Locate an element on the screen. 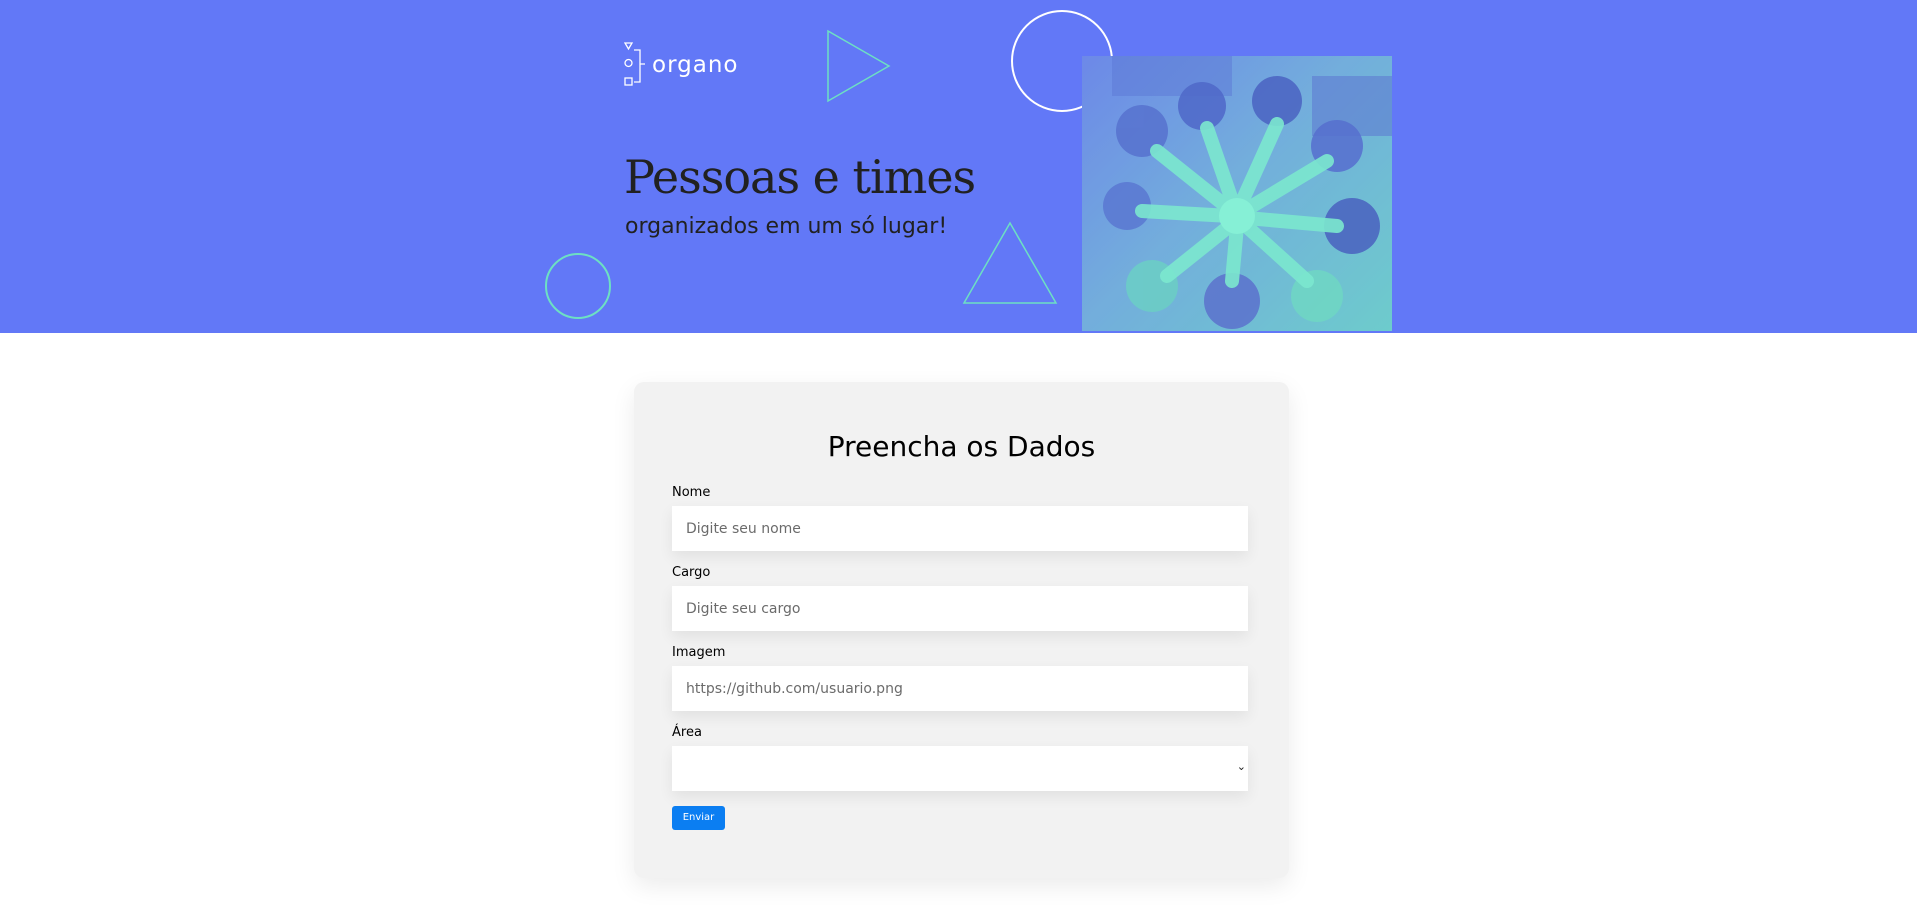 This screenshot has width=1917, height=923. role-field-group: Cargo is located at coordinates (961, 598).